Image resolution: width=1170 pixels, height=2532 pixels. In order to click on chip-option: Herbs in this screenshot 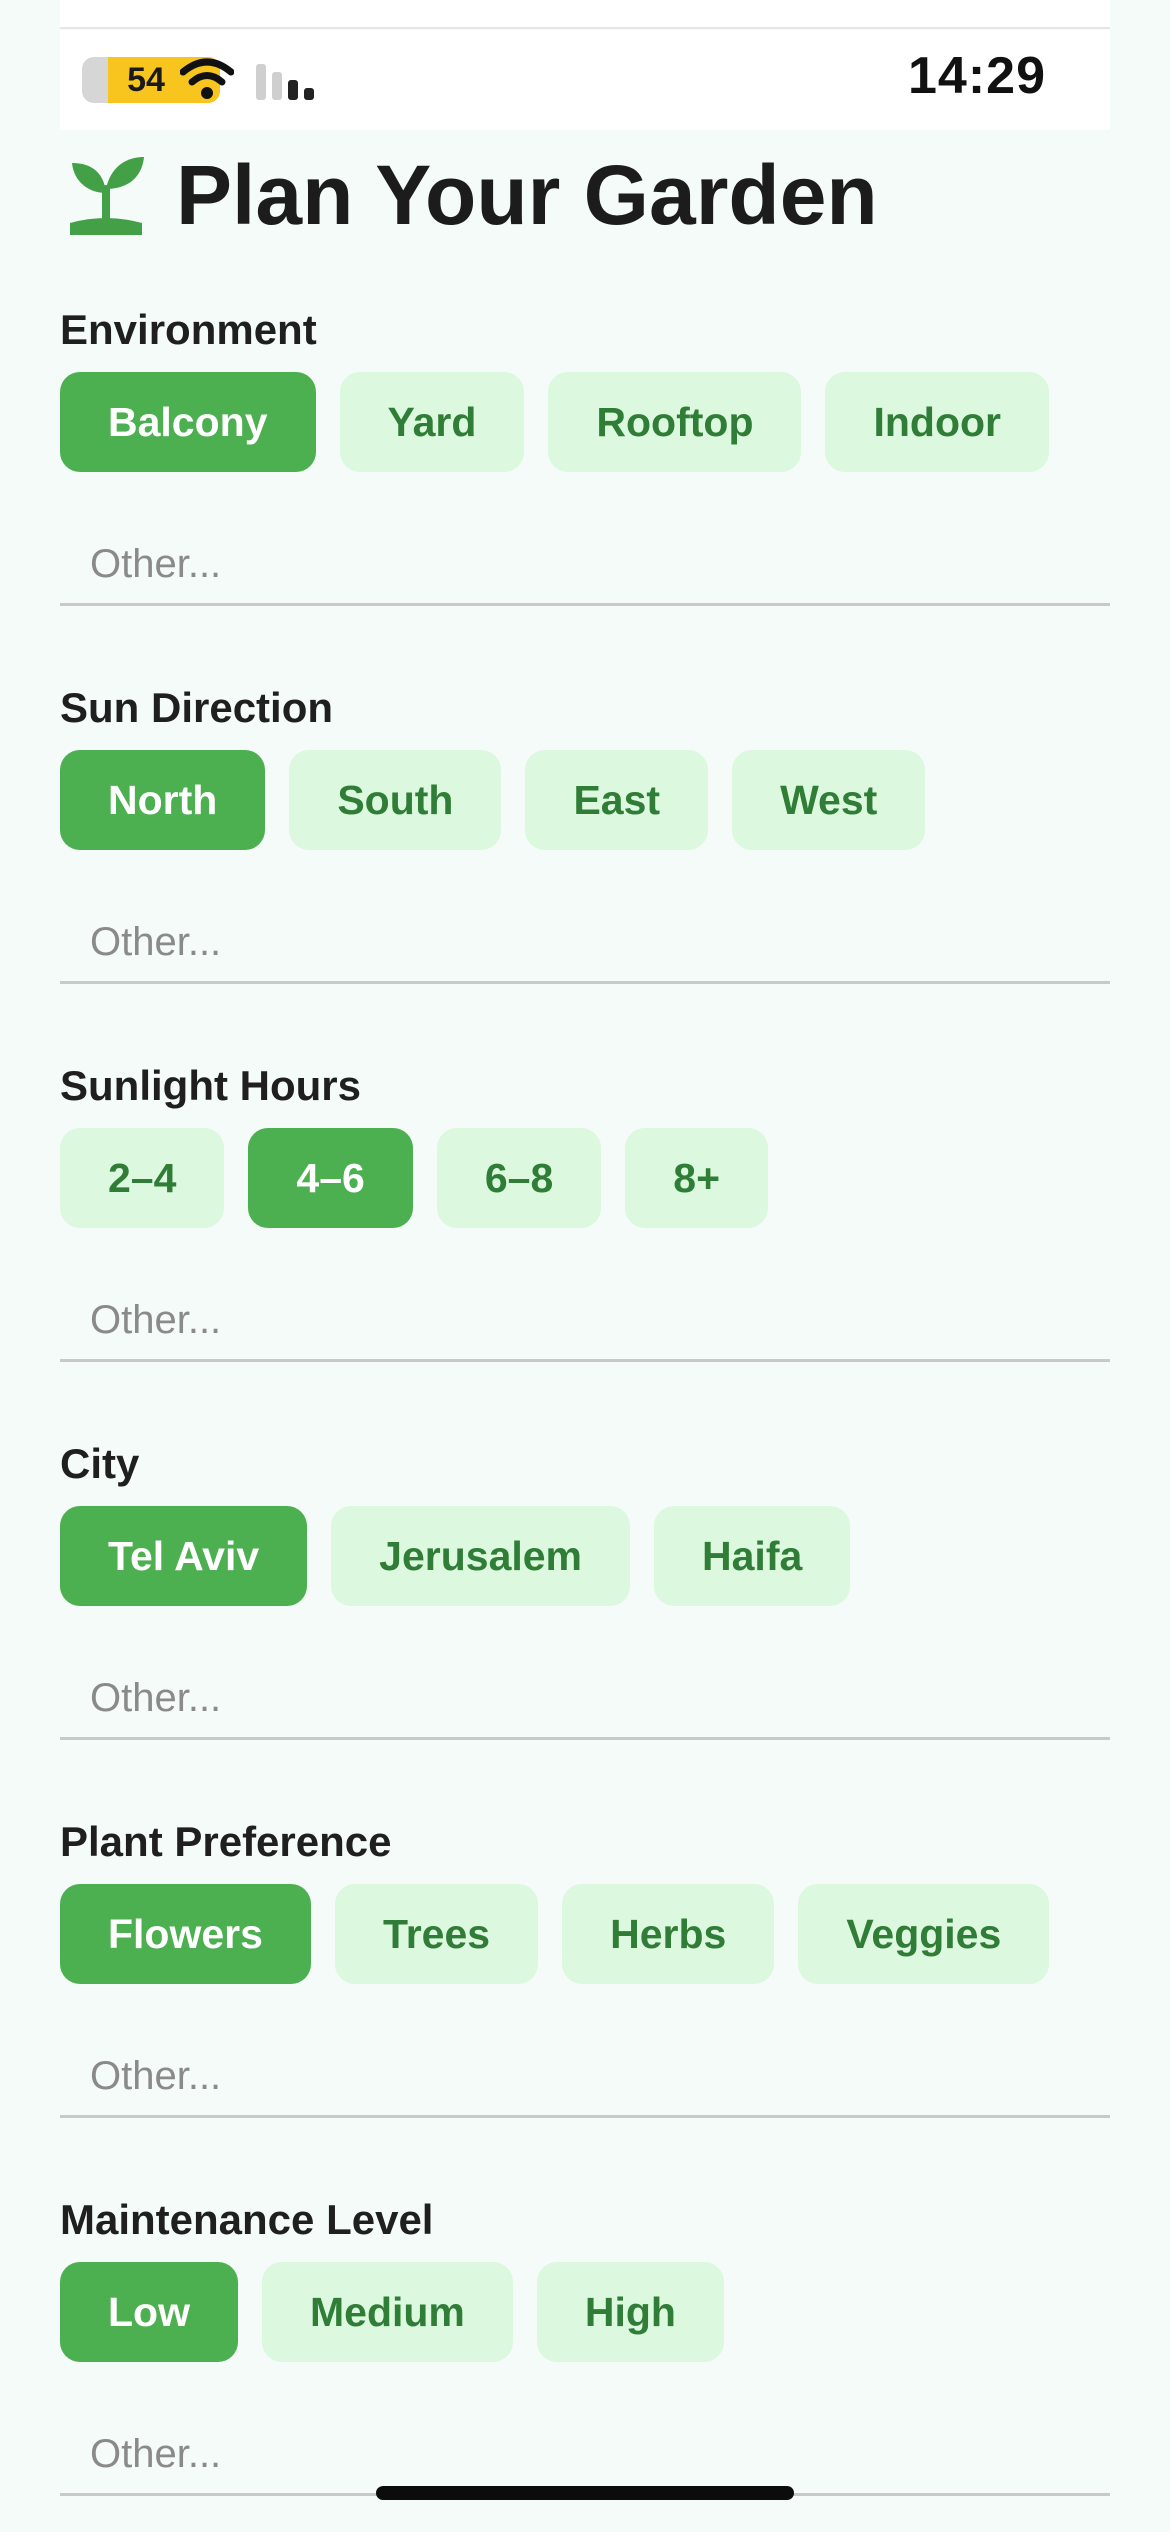, I will do `click(668, 1934)`.